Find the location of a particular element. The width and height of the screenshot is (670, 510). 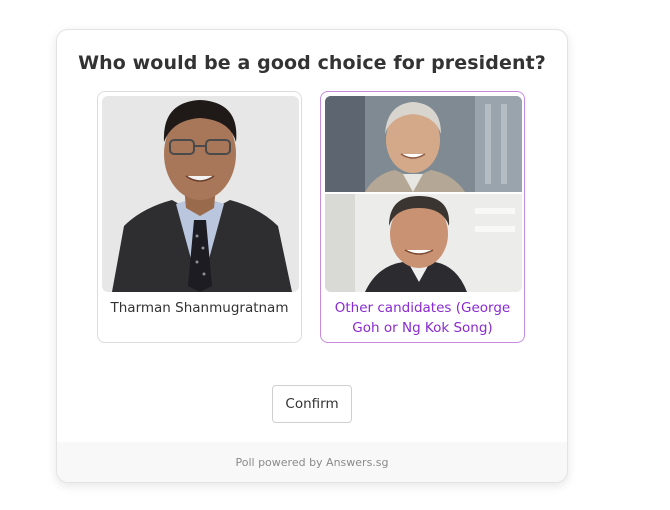

poll-footer: Poll powered by Answers.sg is located at coordinates (312, 462).